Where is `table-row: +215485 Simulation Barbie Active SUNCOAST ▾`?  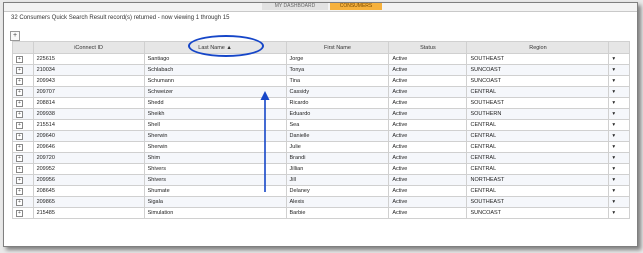 table-row: +215485 Simulation Barbie Active SUNCOAST ▾ is located at coordinates (321, 213).